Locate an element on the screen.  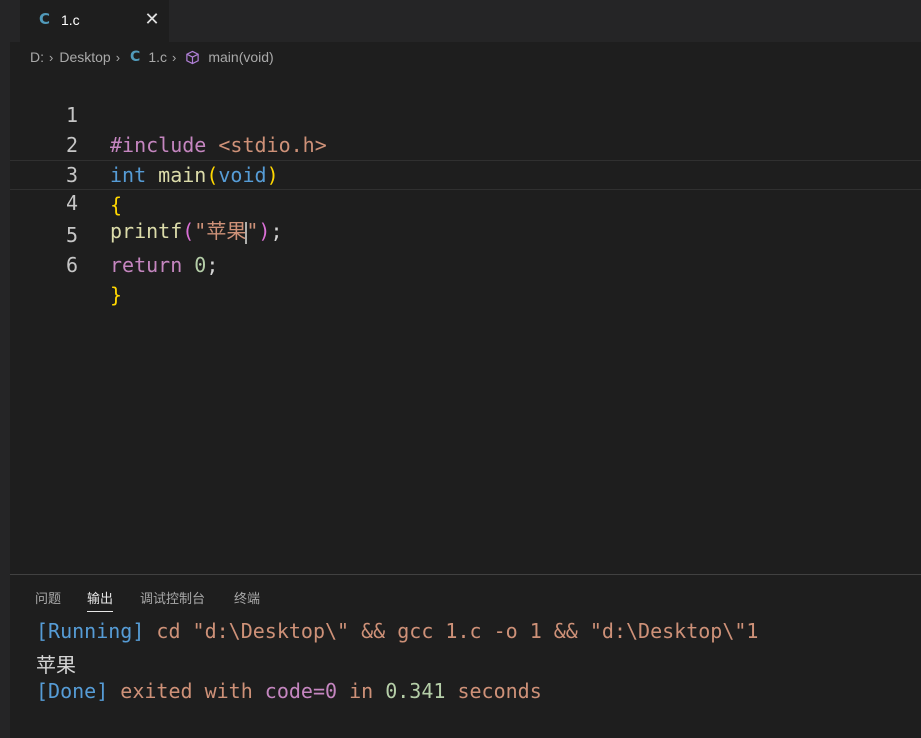
breadcrumb-file: 1.c is located at coordinates (157, 57).